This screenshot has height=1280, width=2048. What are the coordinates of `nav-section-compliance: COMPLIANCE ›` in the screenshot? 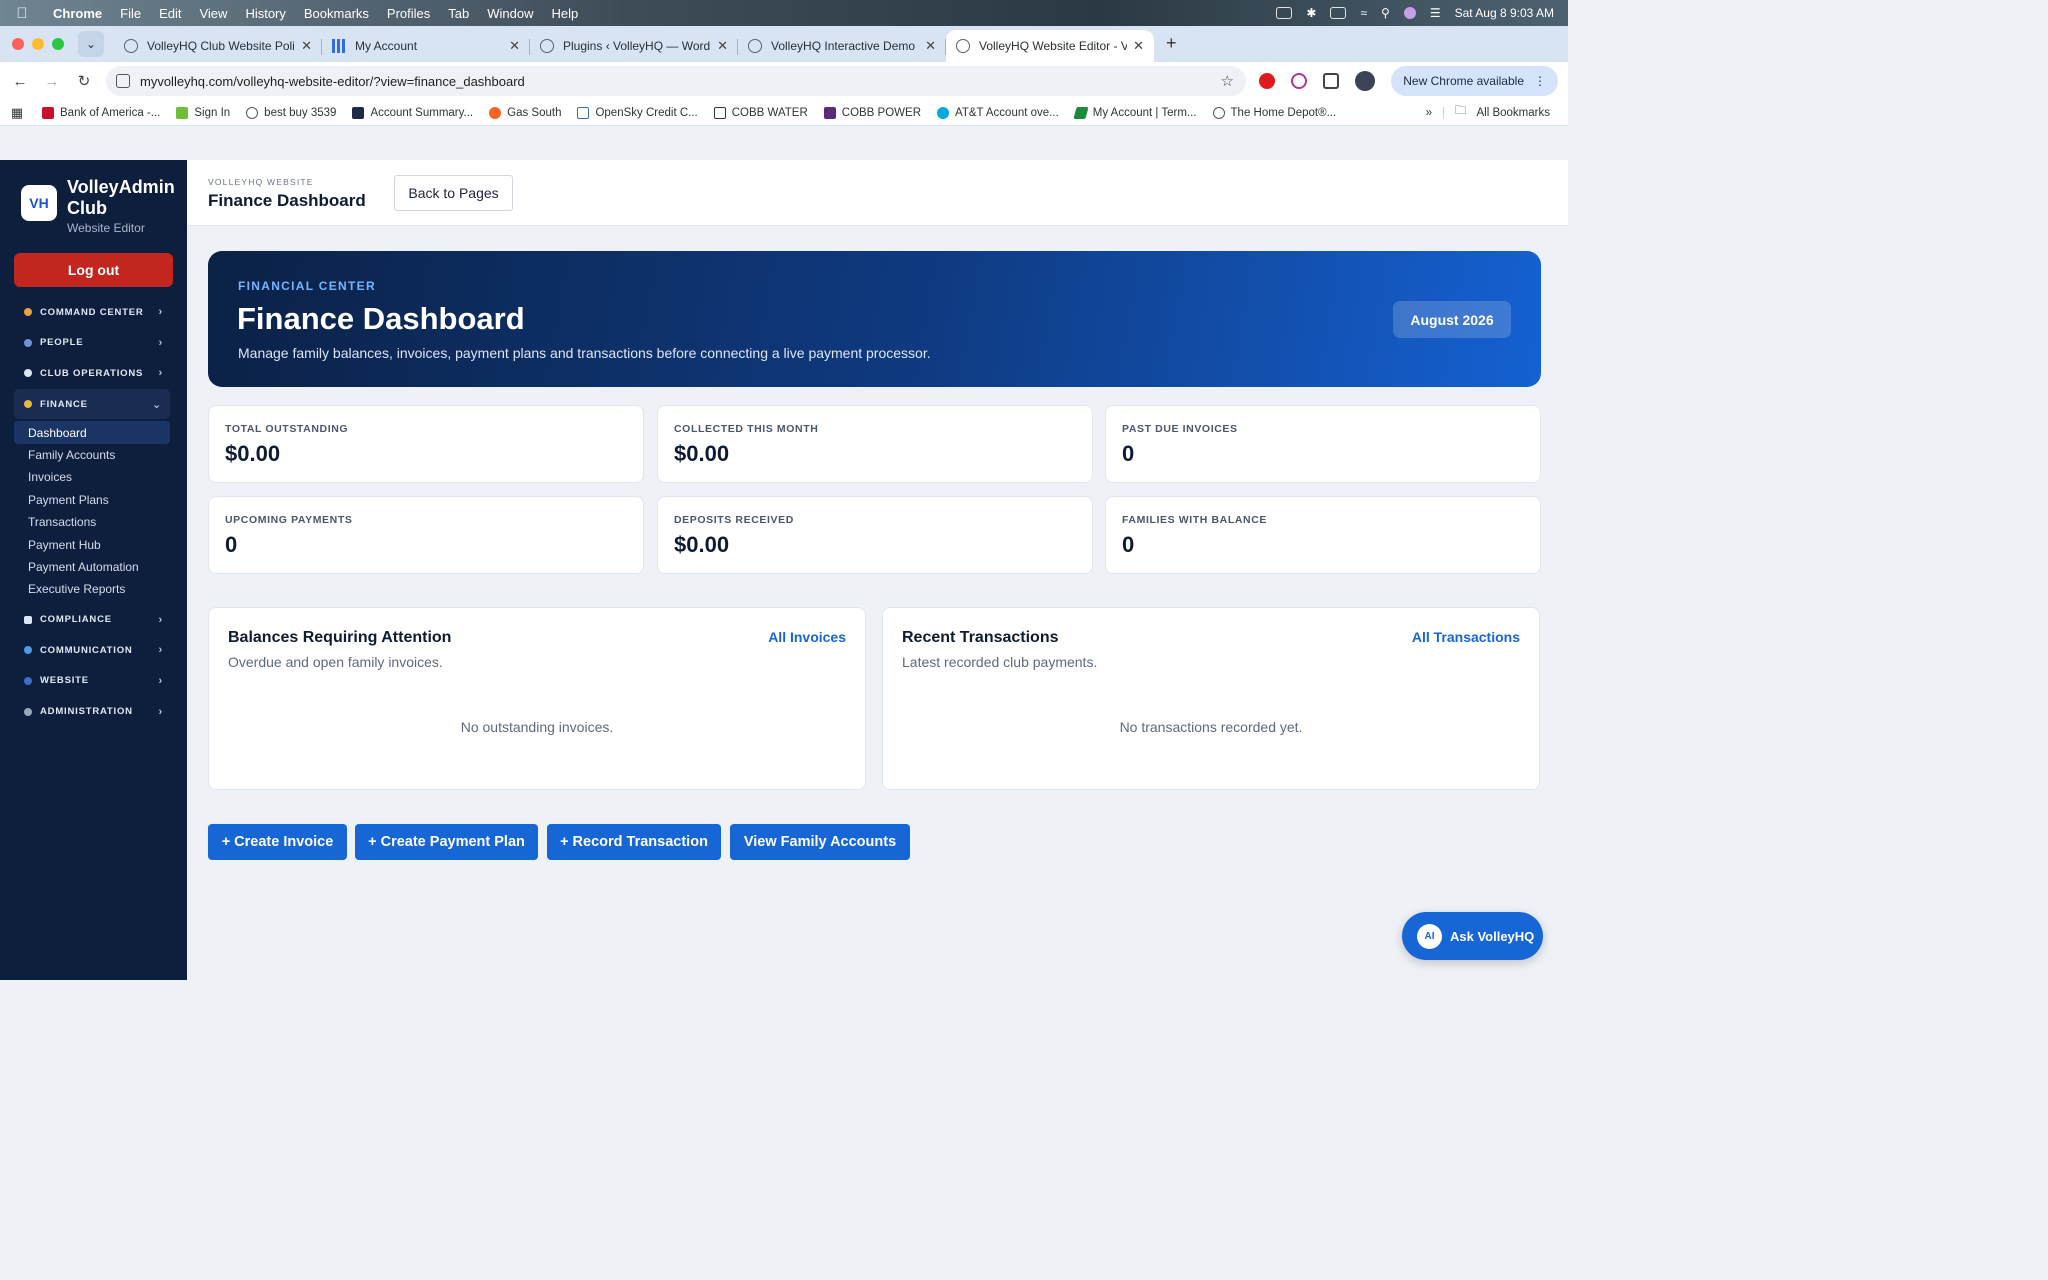 It's located at (93, 620).